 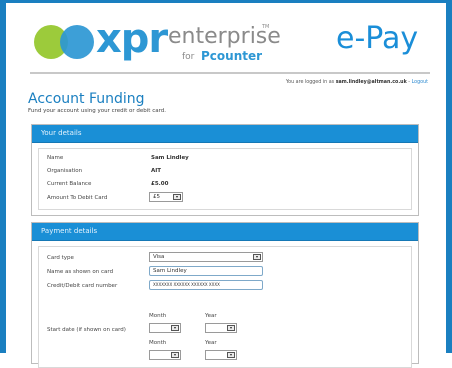 What do you see at coordinates (266, 27) in the screenshot?
I see `logo-trademark: TM` at bounding box center [266, 27].